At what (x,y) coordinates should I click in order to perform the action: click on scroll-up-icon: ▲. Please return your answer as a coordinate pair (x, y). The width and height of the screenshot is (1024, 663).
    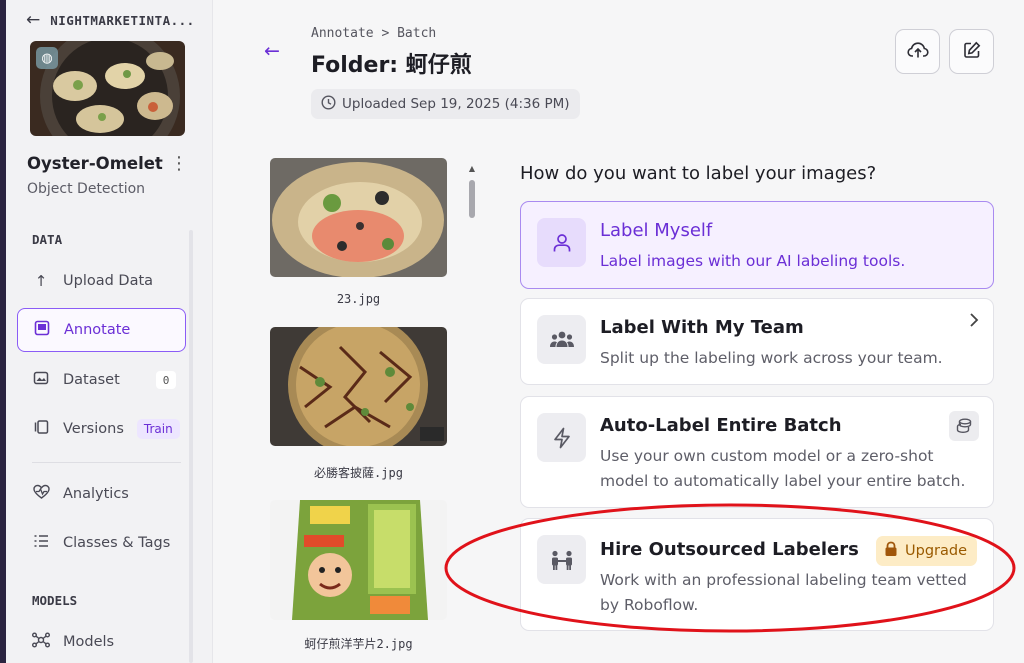
    Looking at the image, I should click on (472, 168).